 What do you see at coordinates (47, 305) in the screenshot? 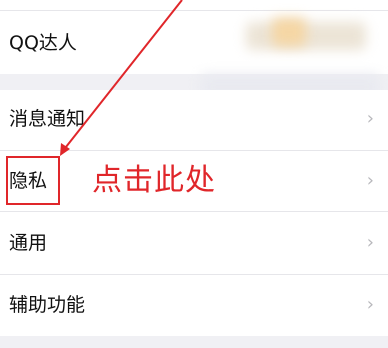
I see `settings-item-label: 辅助功能` at bounding box center [47, 305].